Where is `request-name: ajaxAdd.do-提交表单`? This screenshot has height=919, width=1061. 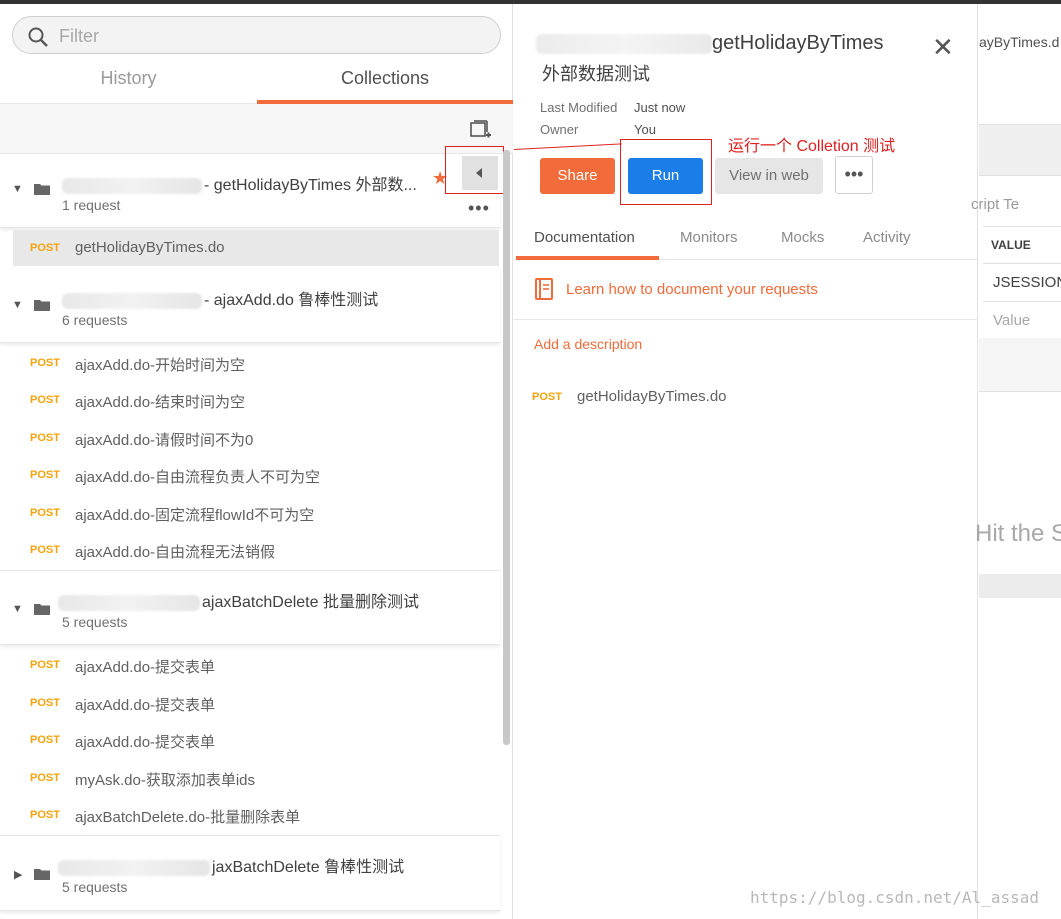 request-name: ajaxAdd.do-提交表单 is located at coordinates (145, 705).